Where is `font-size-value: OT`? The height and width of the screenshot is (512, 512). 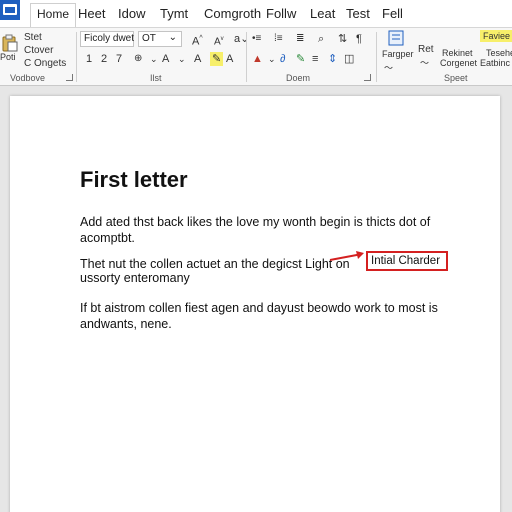 font-size-value: OT is located at coordinates (149, 38).